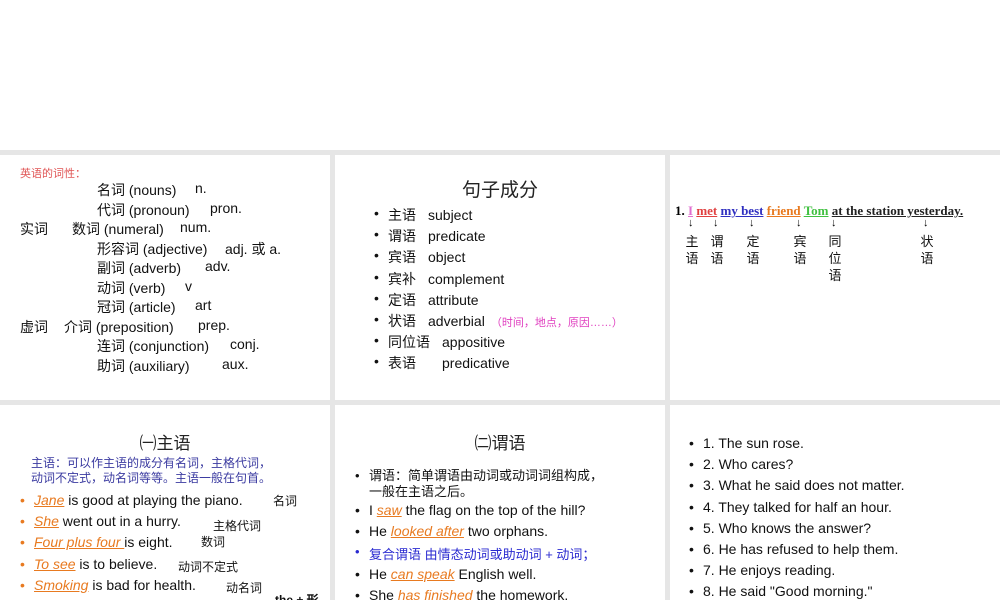  I want to click on pos-abbr: pron., so click(226, 207).